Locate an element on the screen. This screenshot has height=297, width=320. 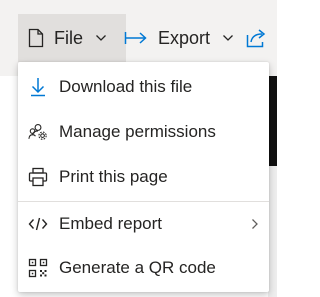
menu-item-label: Embed report is located at coordinates (110, 223).